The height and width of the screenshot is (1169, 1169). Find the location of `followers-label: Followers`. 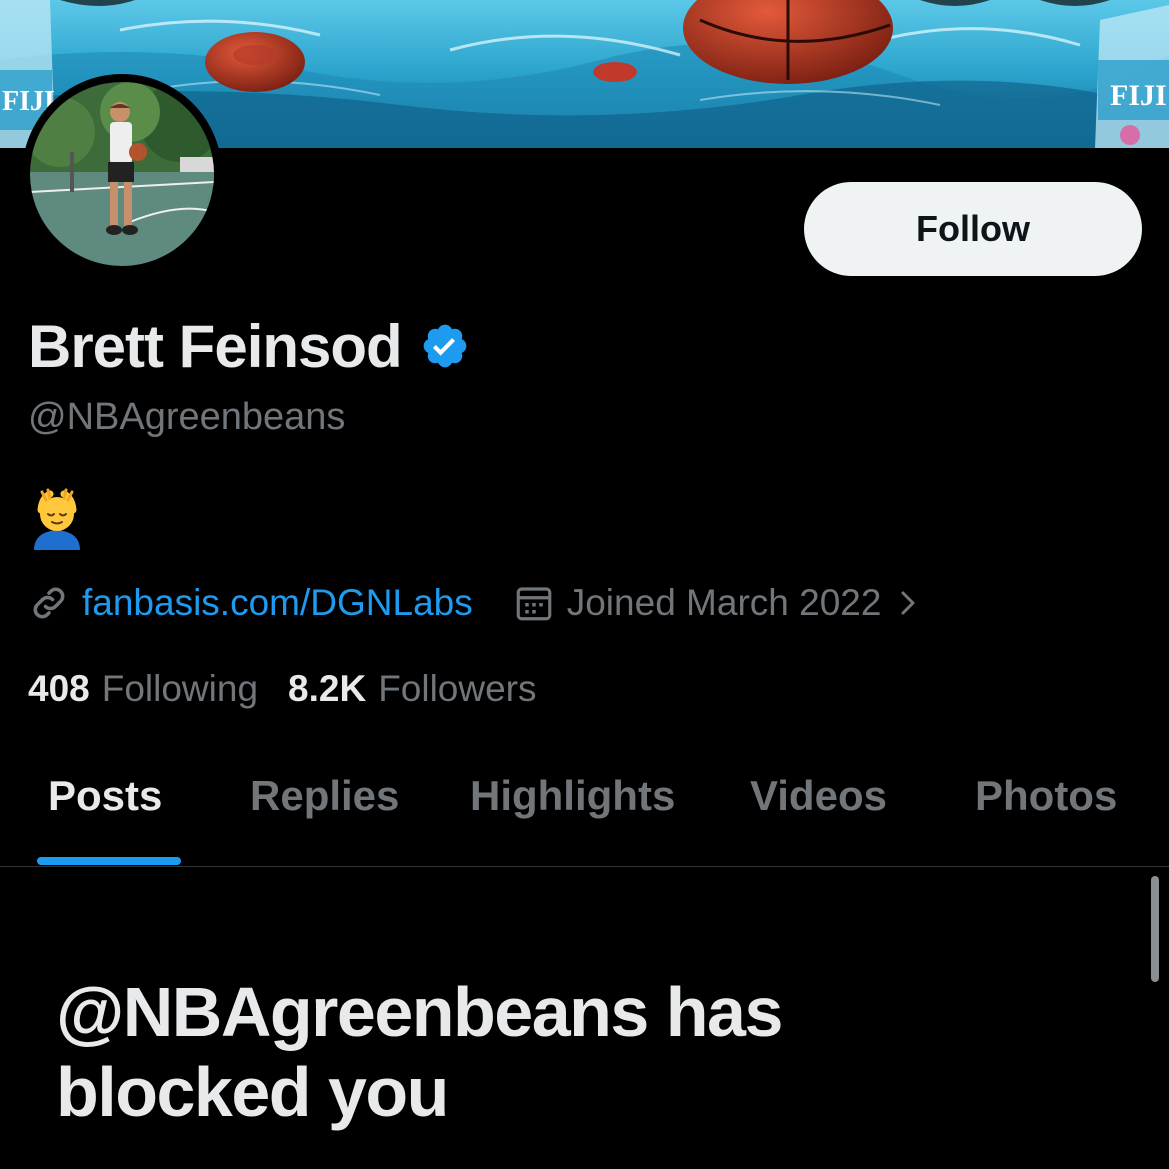

followers-label: Followers is located at coordinates (457, 688).